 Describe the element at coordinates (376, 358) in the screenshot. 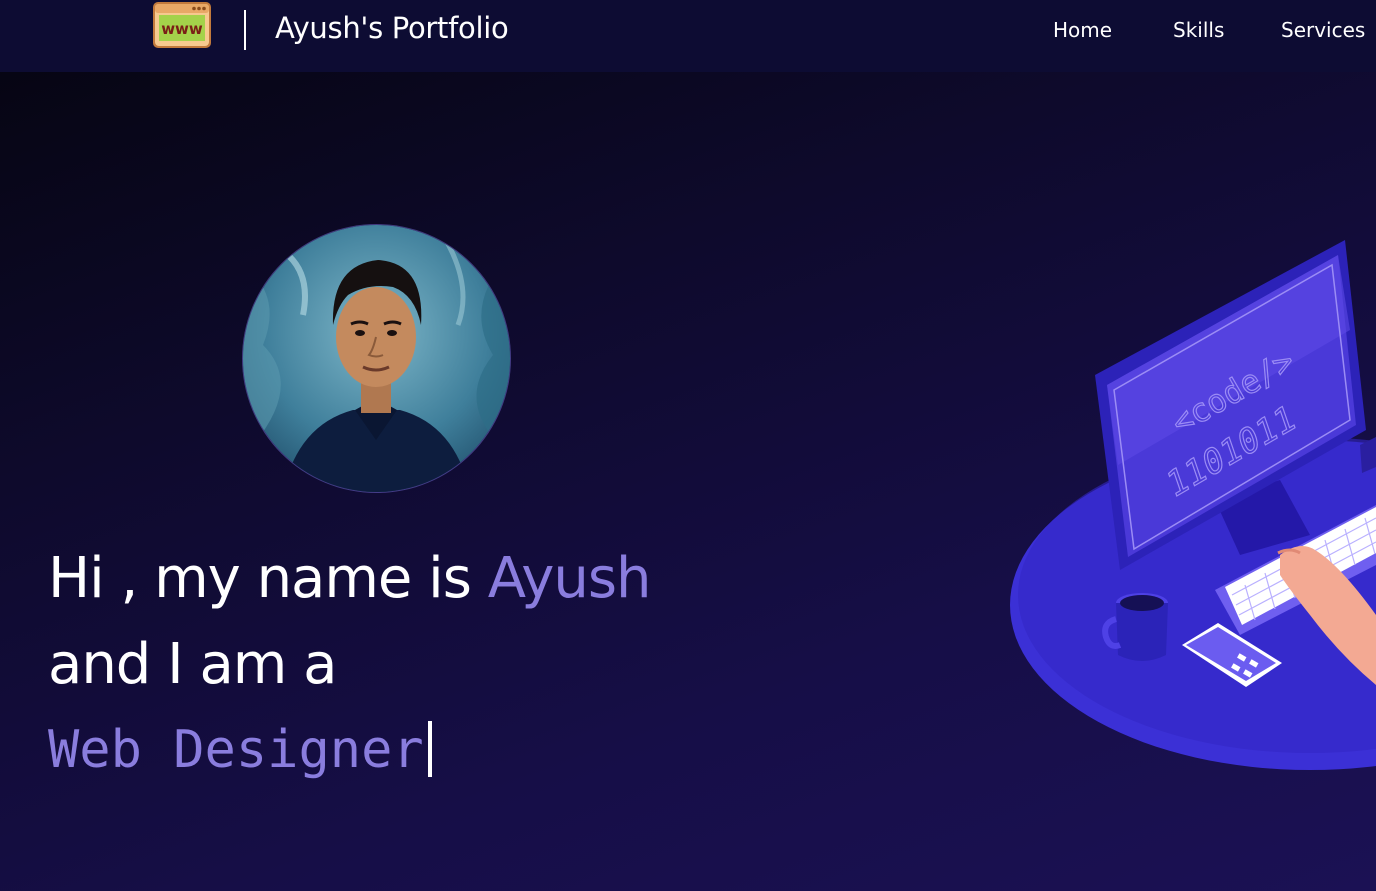

I see `profile-photo` at that location.